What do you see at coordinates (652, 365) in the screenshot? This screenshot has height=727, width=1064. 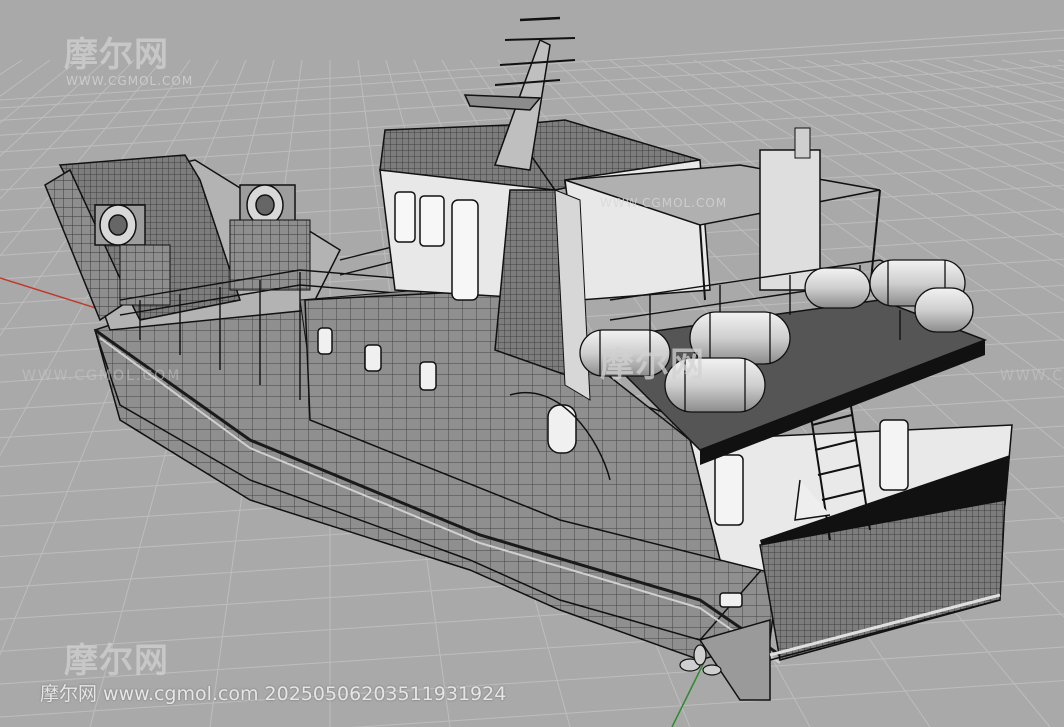 I see `watermark-logo-center: 摩尔网` at bounding box center [652, 365].